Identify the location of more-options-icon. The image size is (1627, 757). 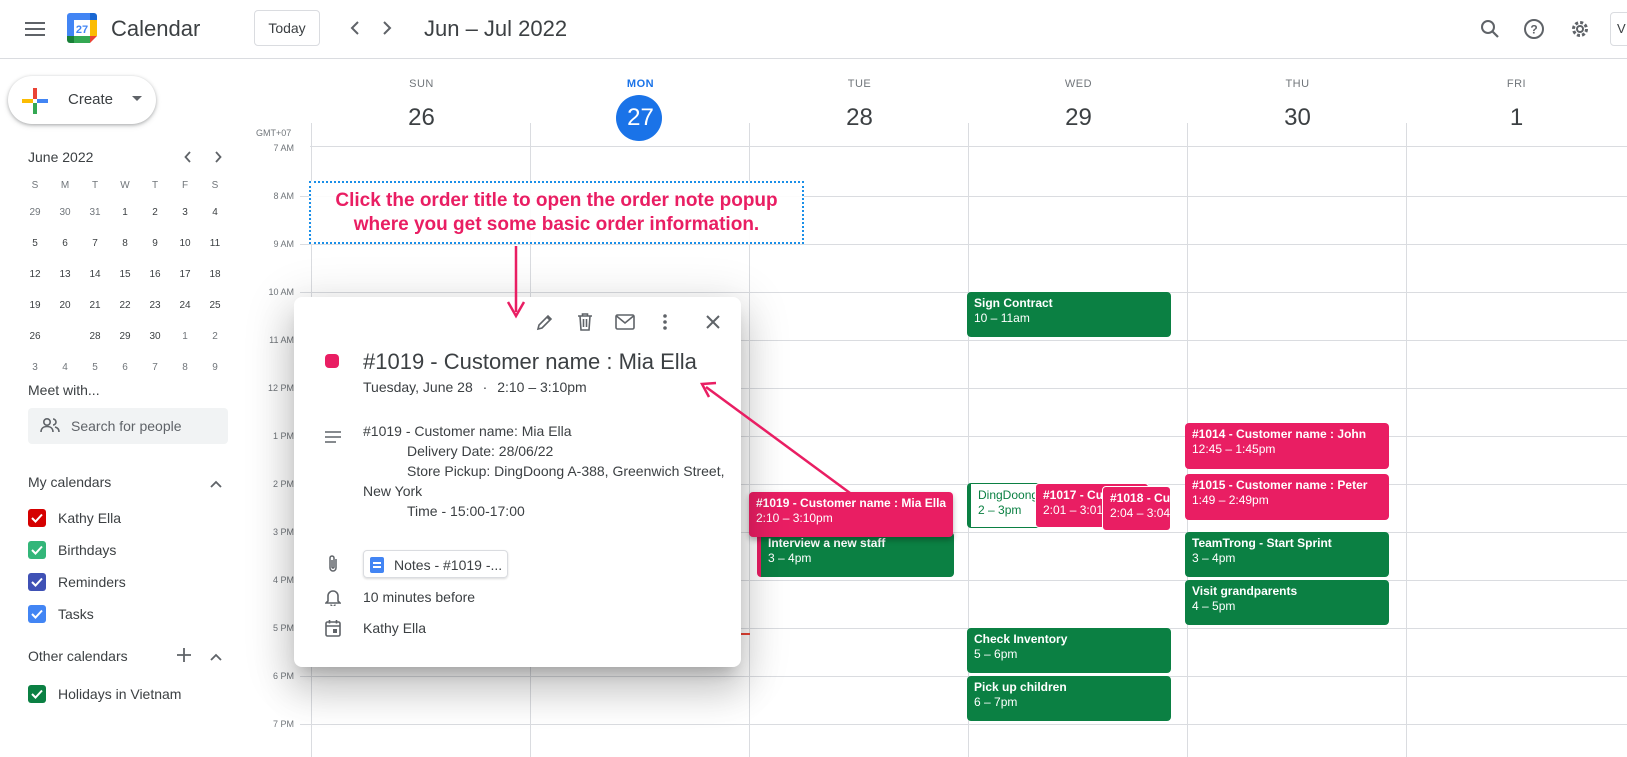
(665, 322).